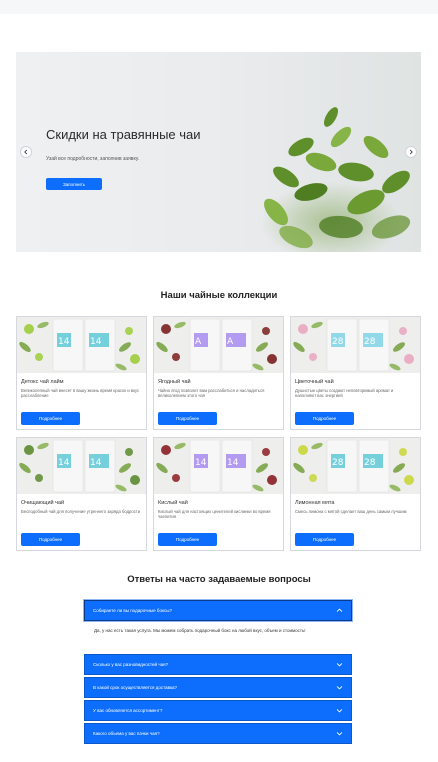 This screenshot has height=762, width=438. I want to click on chevron-right-icon, so click(411, 152).